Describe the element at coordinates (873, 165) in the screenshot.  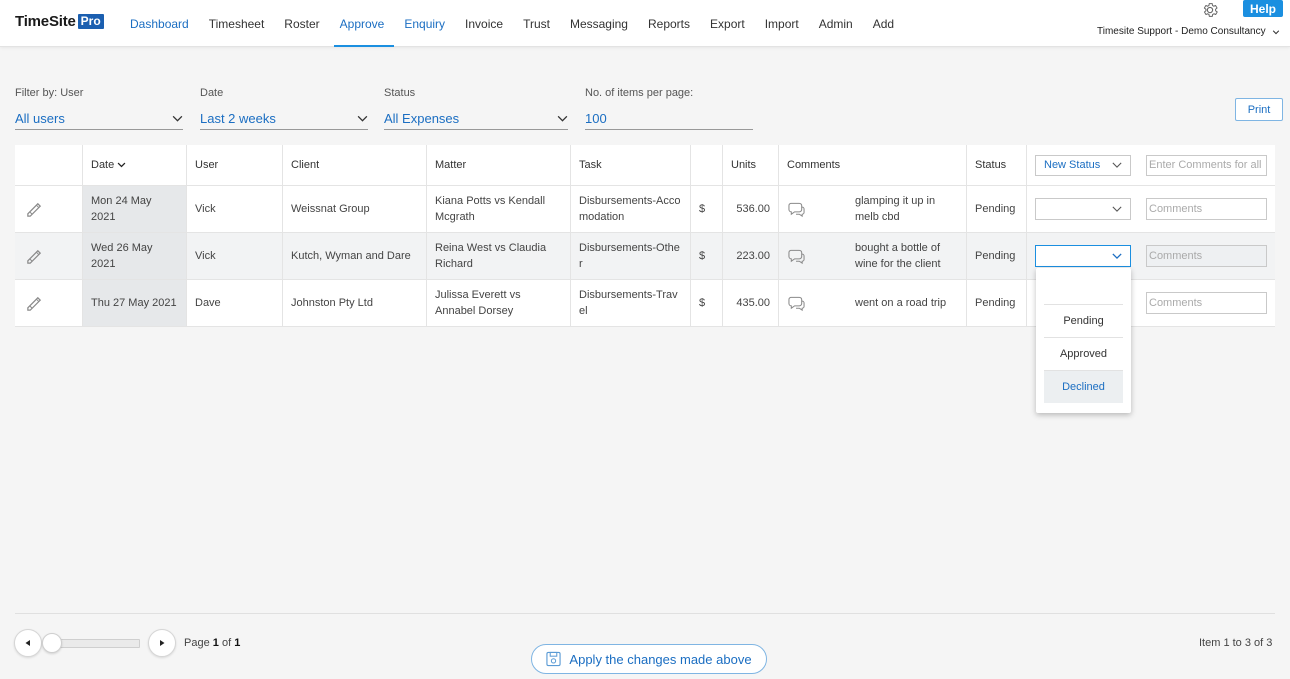
I see `header-comments: Comments` at that location.